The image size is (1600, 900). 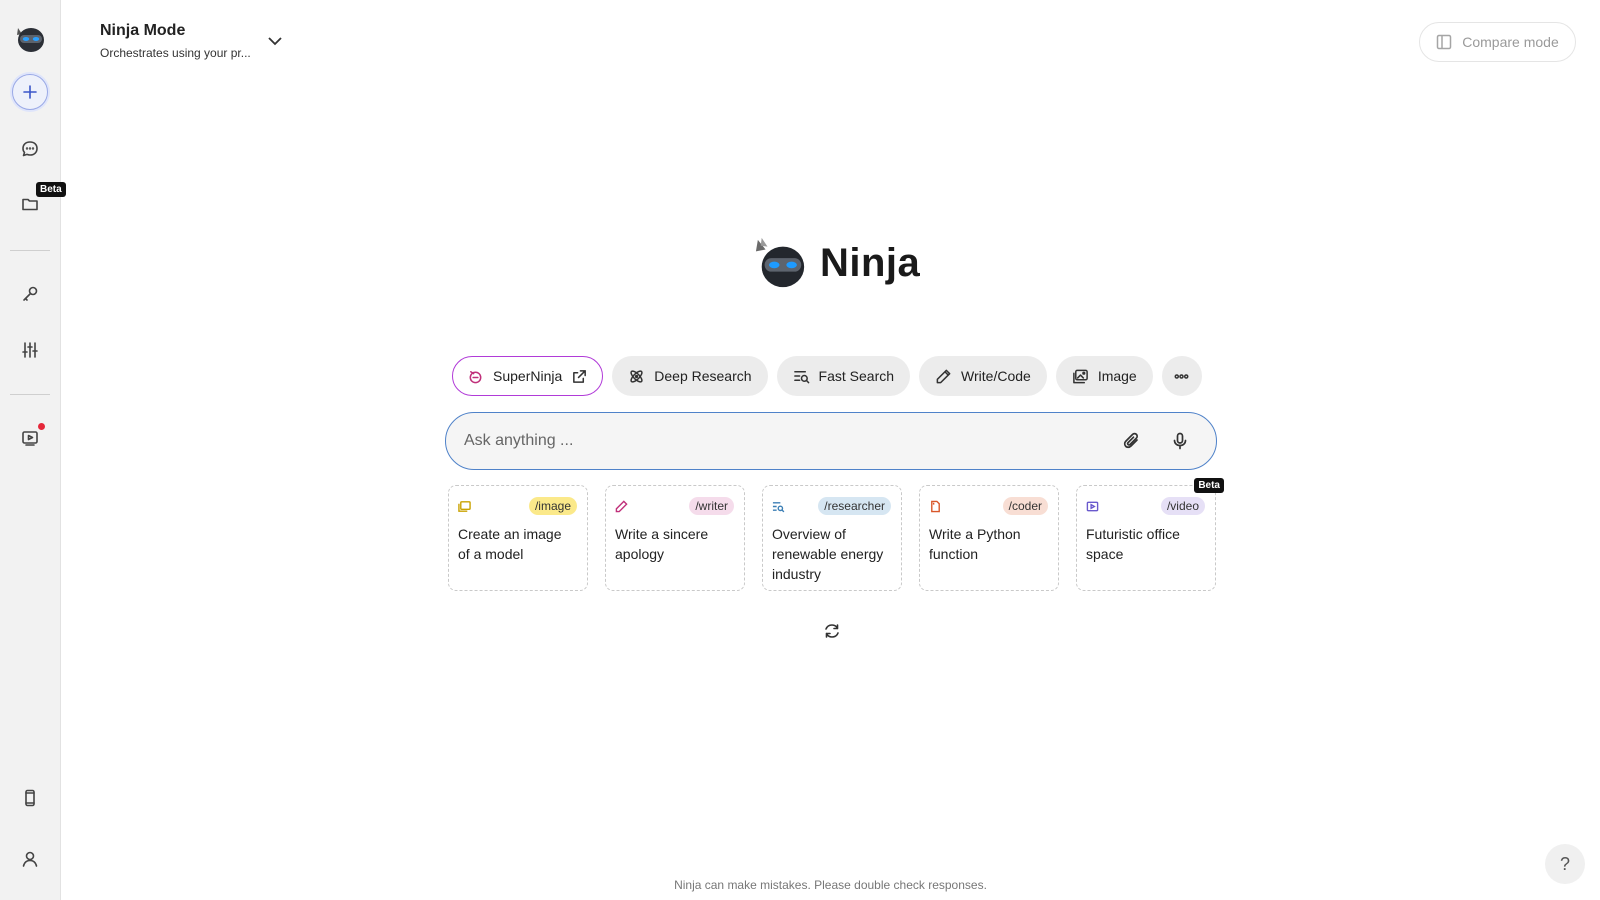 What do you see at coordinates (1133, 544) in the screenshot?
I see `card-text: Futuristic office space` at bounding box center [1133, 544].